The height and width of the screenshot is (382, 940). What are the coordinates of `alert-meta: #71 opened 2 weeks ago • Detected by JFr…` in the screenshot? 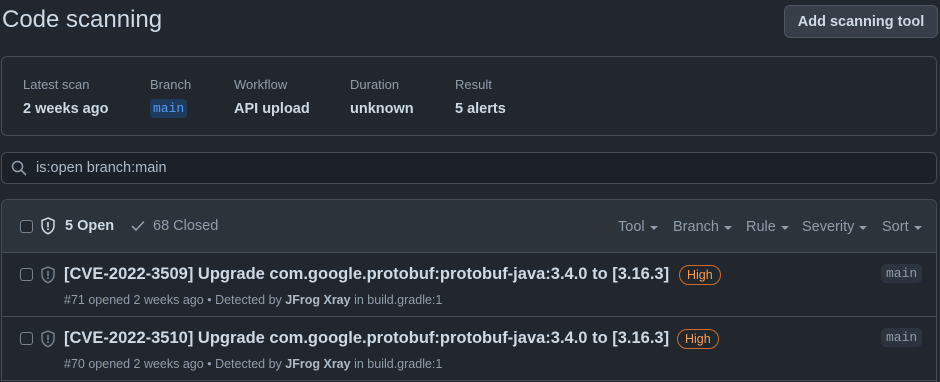 It's located at (253, 300).